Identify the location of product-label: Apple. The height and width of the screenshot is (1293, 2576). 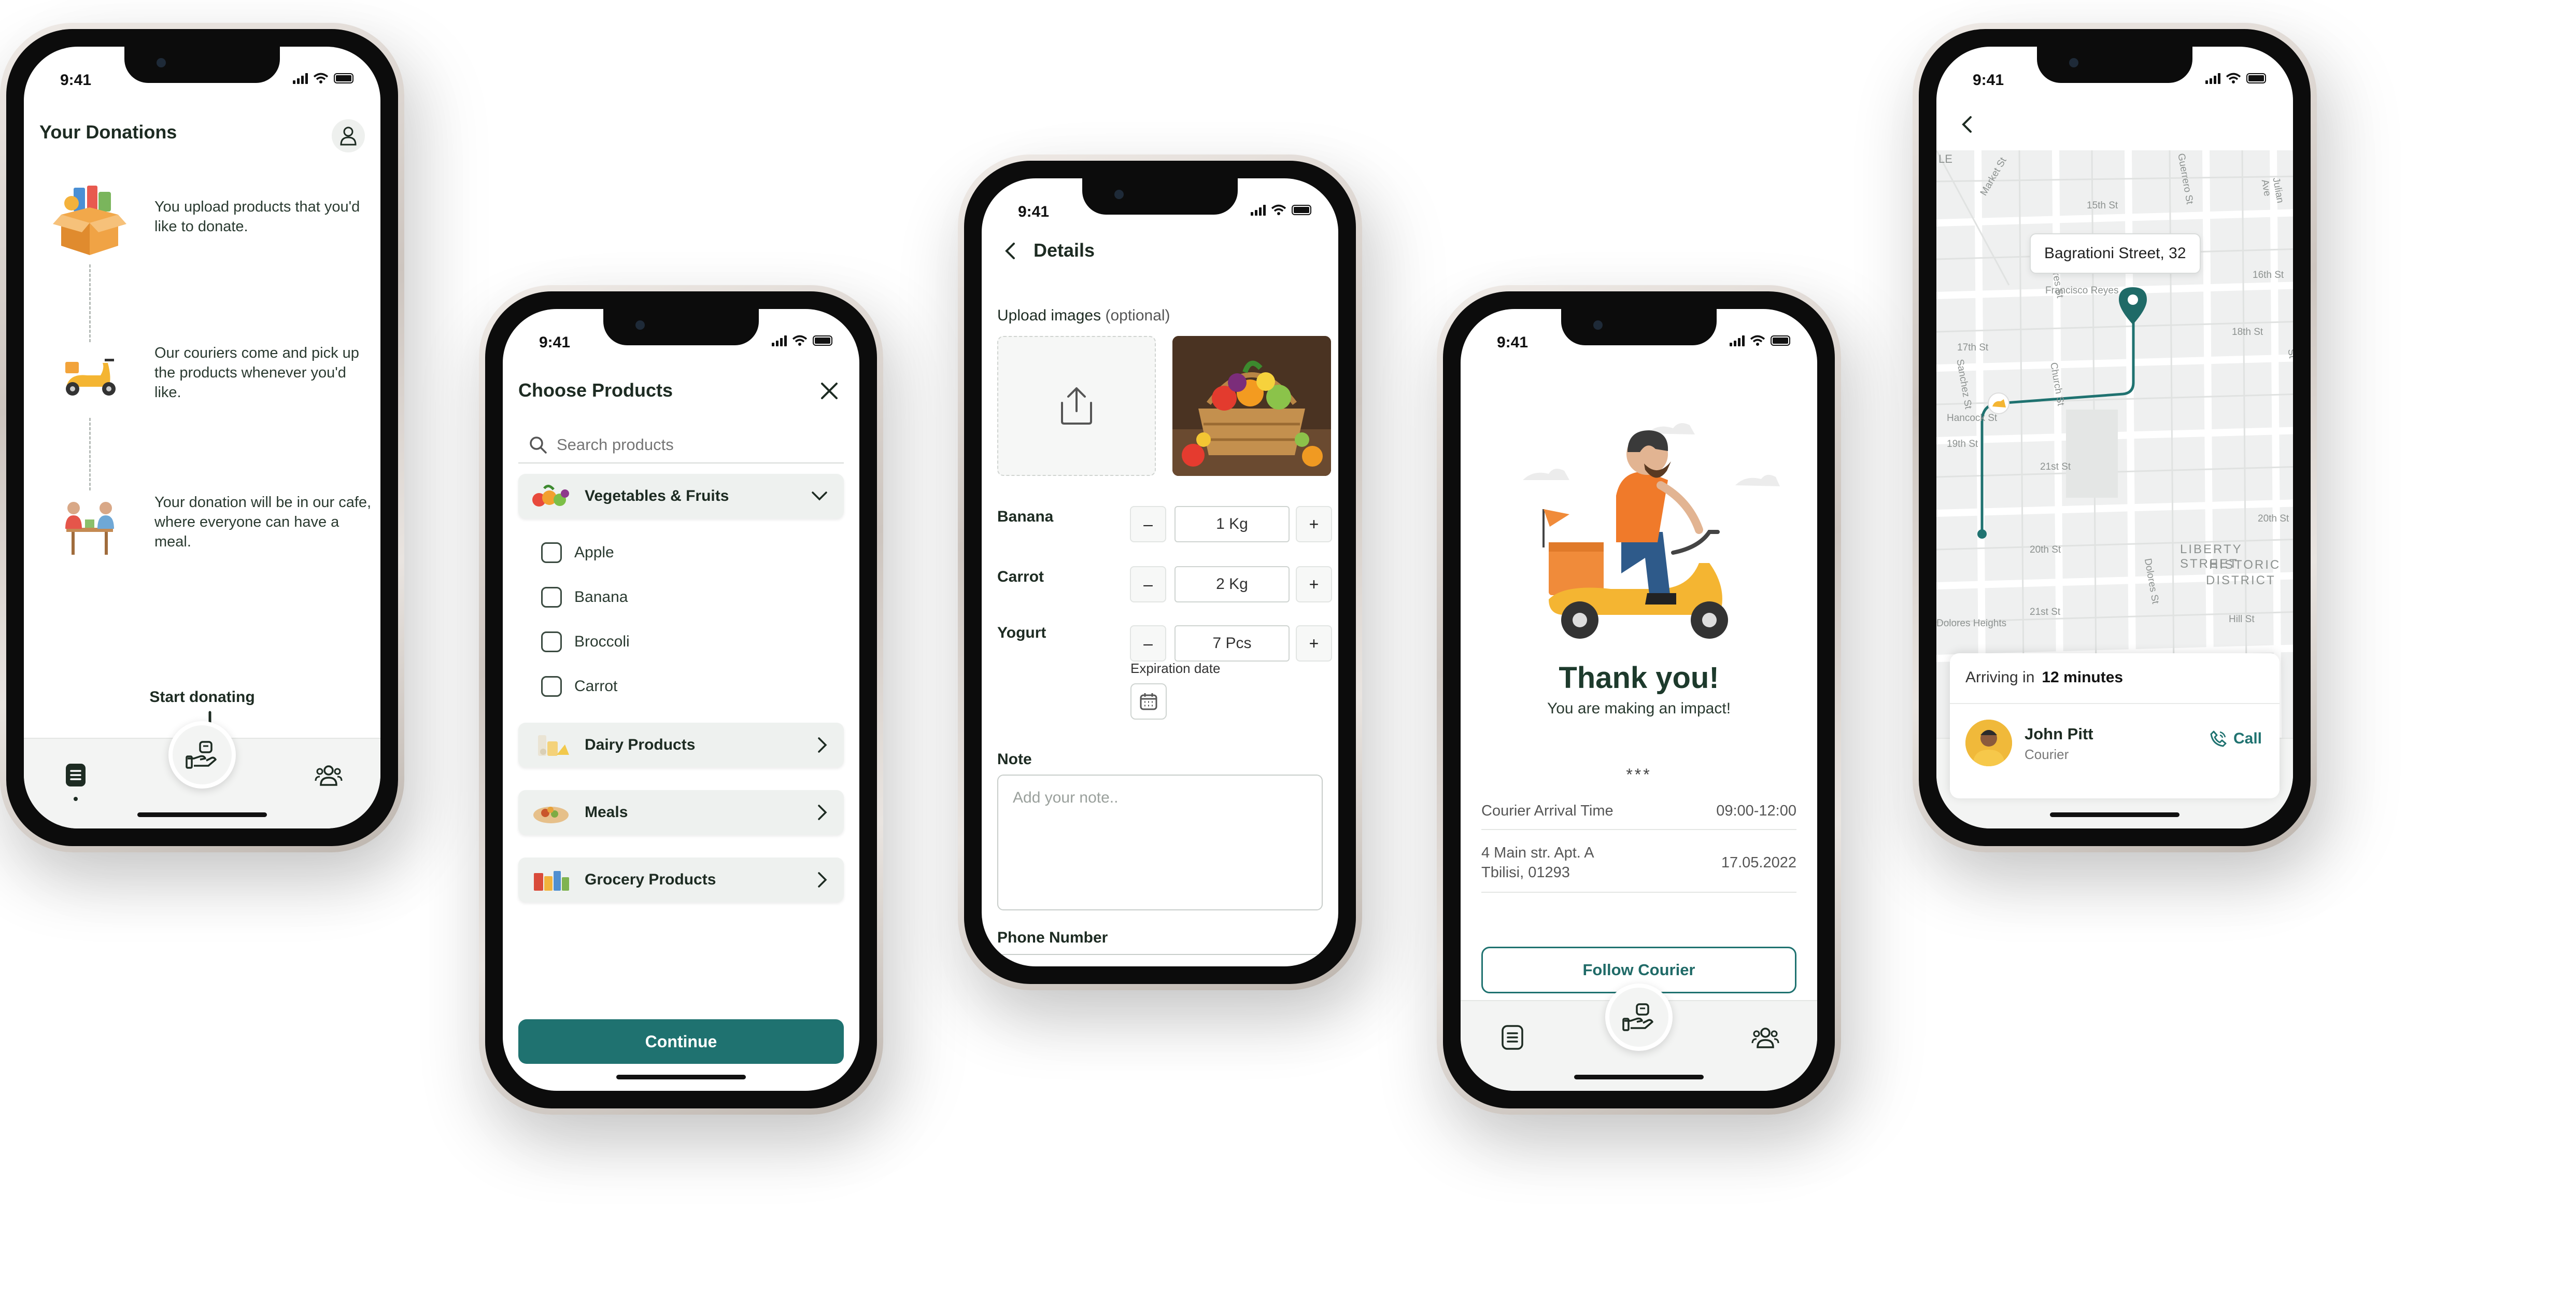
(594, 552).